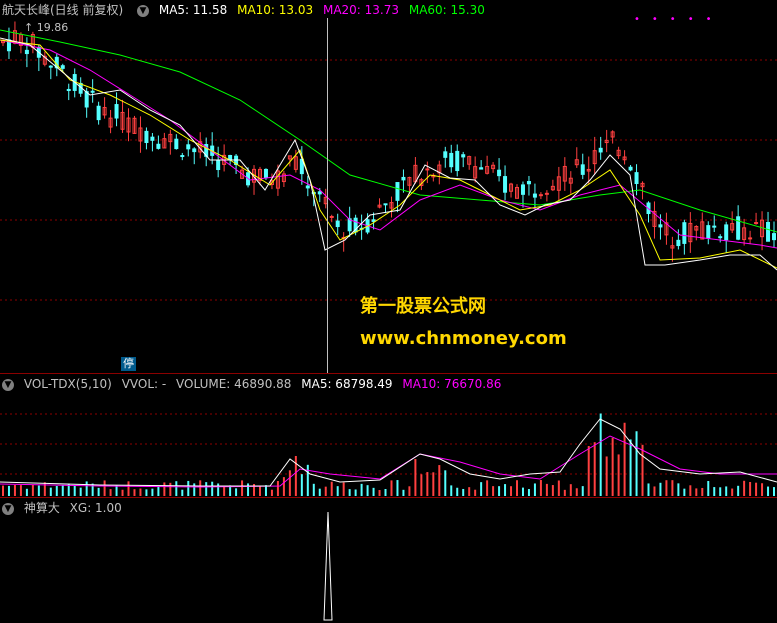 The image size is (777, 623). I want to click on stop-badge: 停, so click(128, 364).